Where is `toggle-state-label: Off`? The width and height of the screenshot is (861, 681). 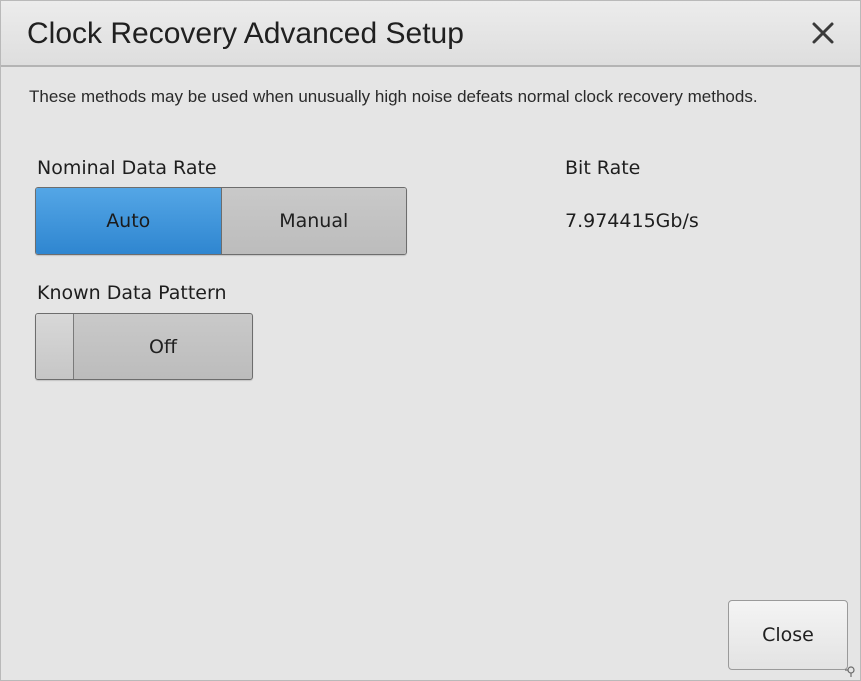
toggle-state-label: Off is located at coordinates (163, 346).